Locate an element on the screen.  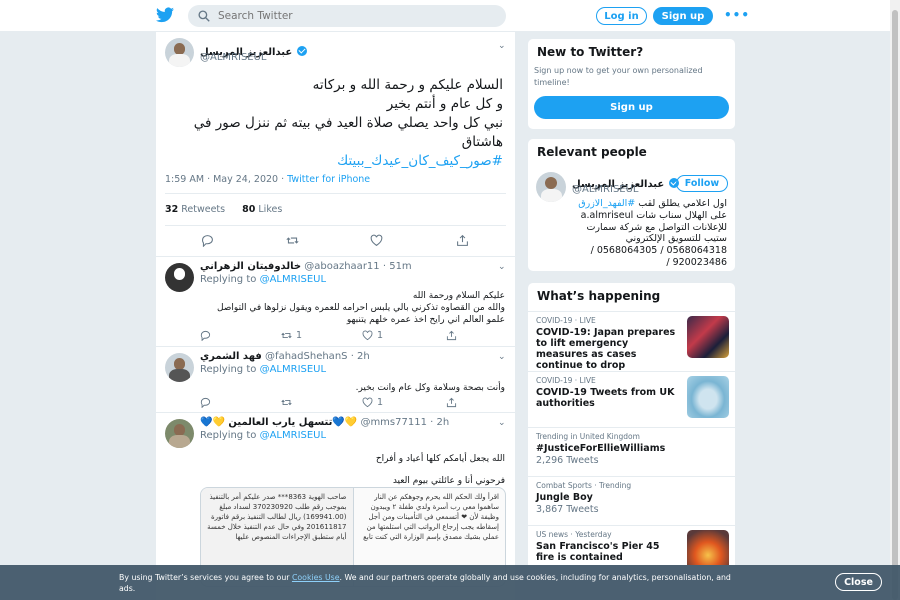
likes-stat: 80 Likes is located at coordinates (262, 209).